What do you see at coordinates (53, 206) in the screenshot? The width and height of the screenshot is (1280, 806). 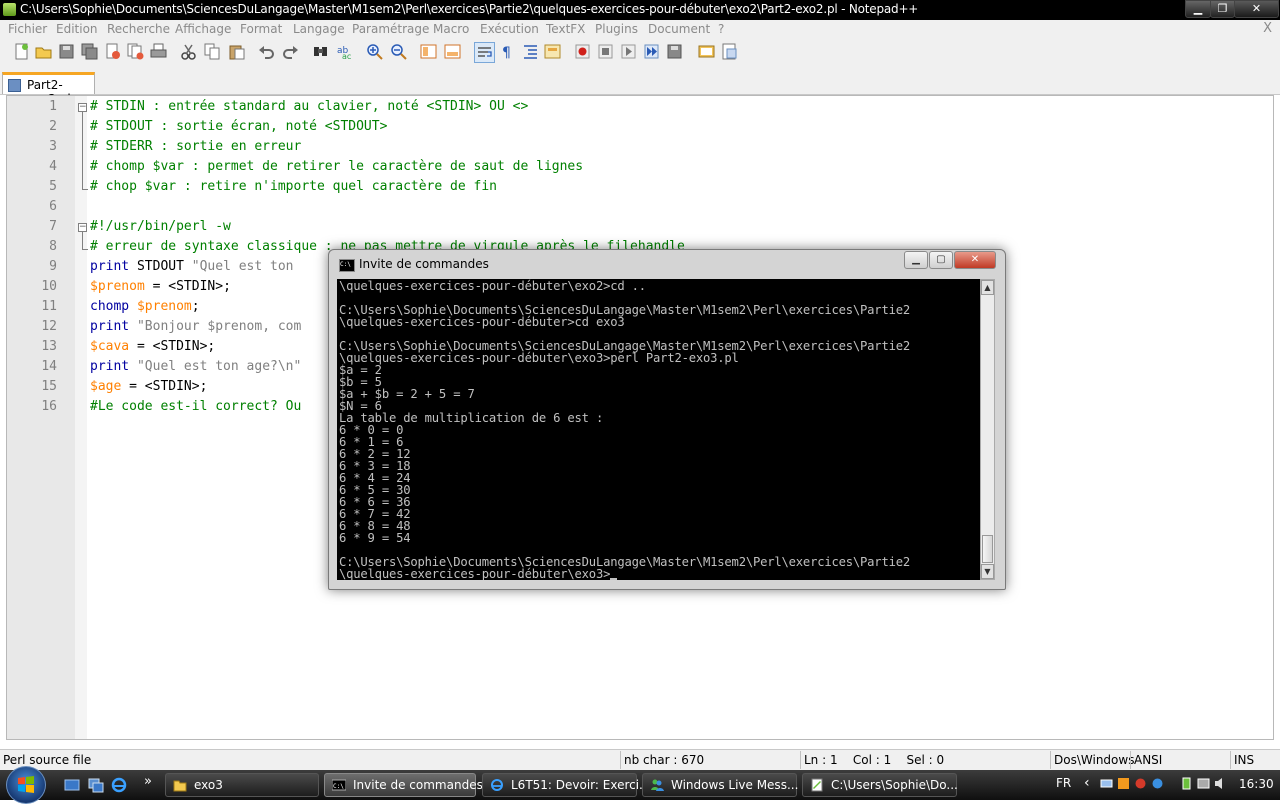 I see `line-number: 6` at bounding box center [53, 206].